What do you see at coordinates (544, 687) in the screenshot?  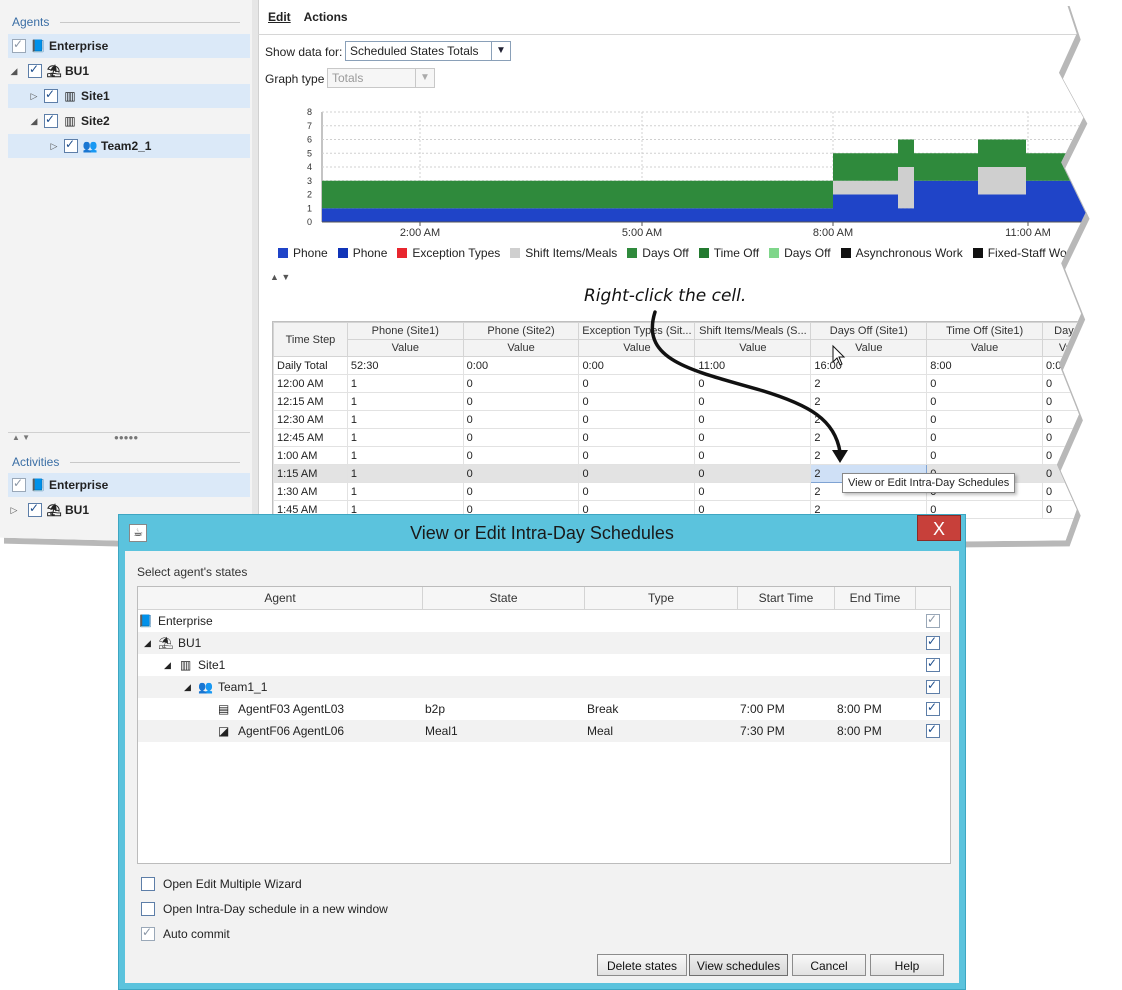 I see `table-row: ◢ 👥 Team1_1` at bounding box center [544, 687].